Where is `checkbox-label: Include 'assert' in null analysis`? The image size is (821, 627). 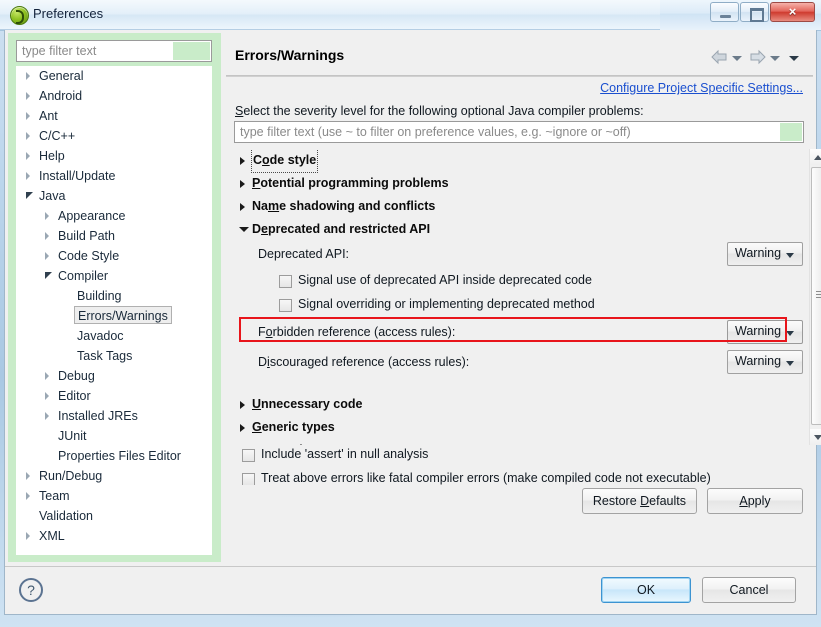
checkbox-label: Include 'assert' in null analysis is located at coordinates (345, 454).